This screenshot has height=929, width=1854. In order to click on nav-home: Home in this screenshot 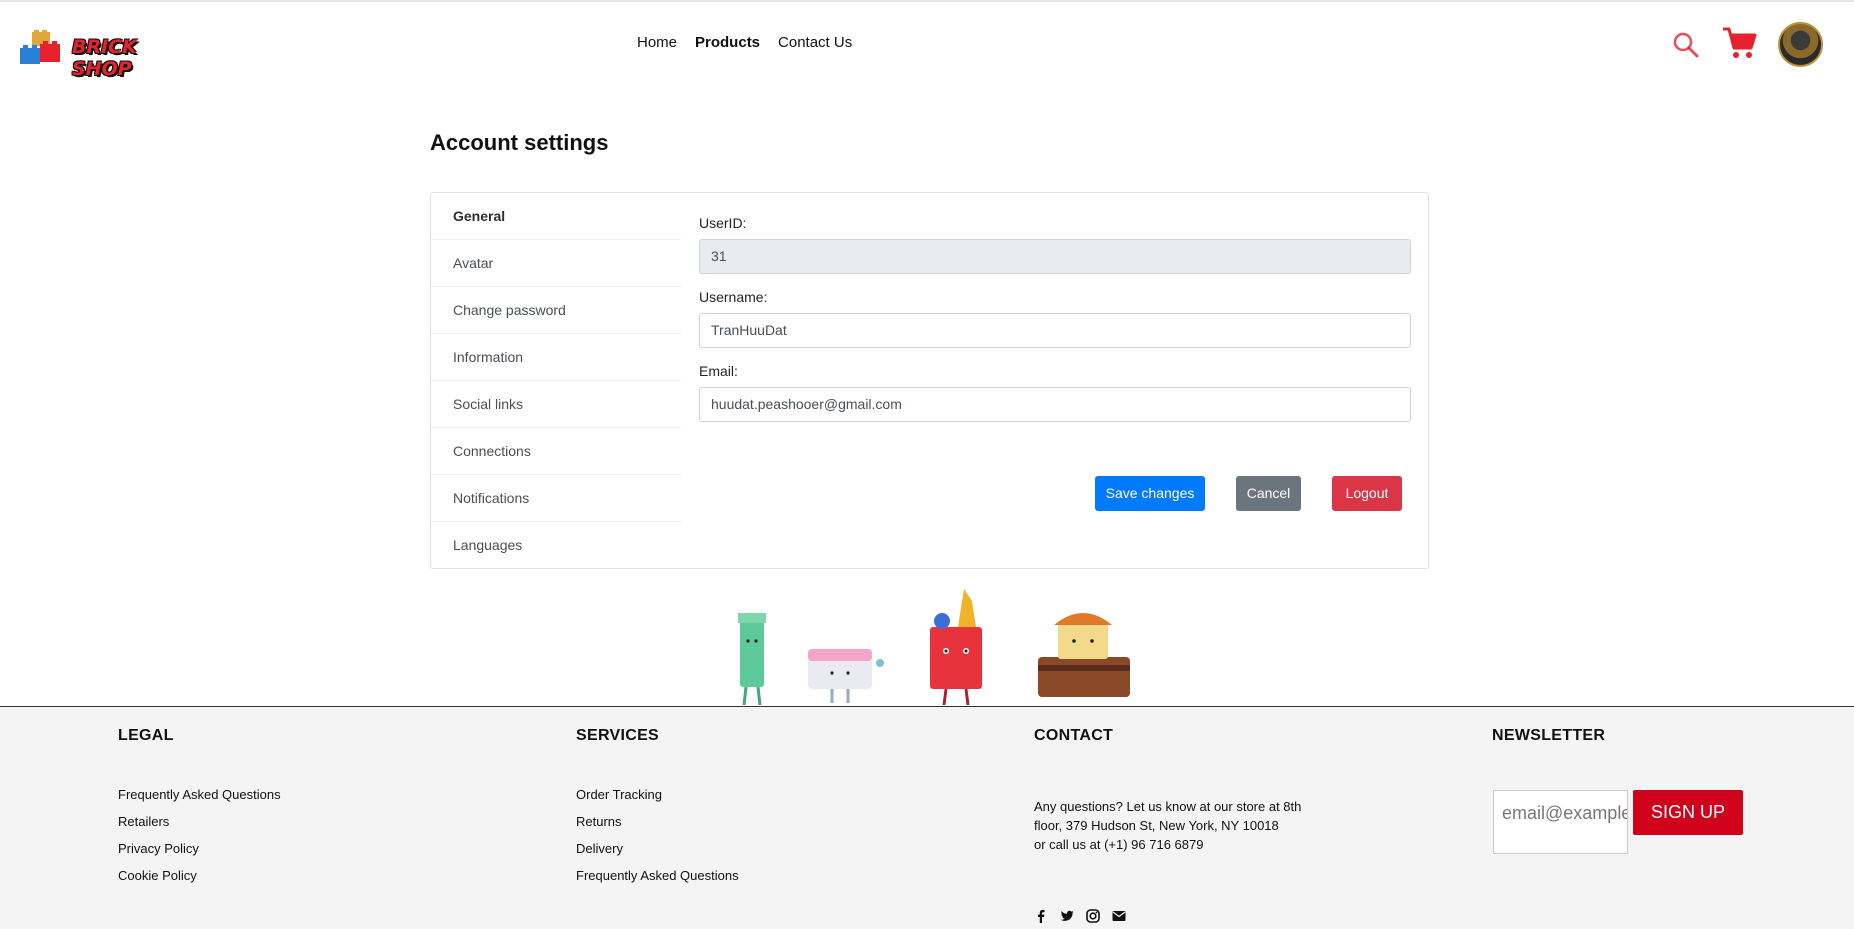, I will do `click(657, 42)`.